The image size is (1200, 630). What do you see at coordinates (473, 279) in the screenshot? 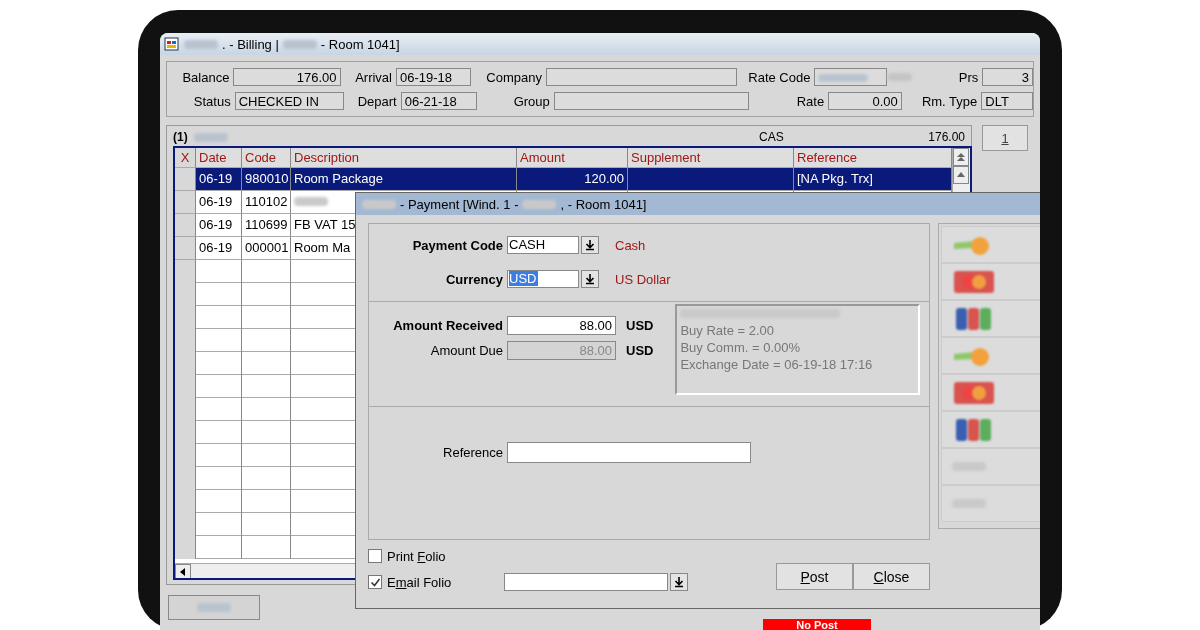
I see `field-label: Currency` at bounding box center [473, 279].